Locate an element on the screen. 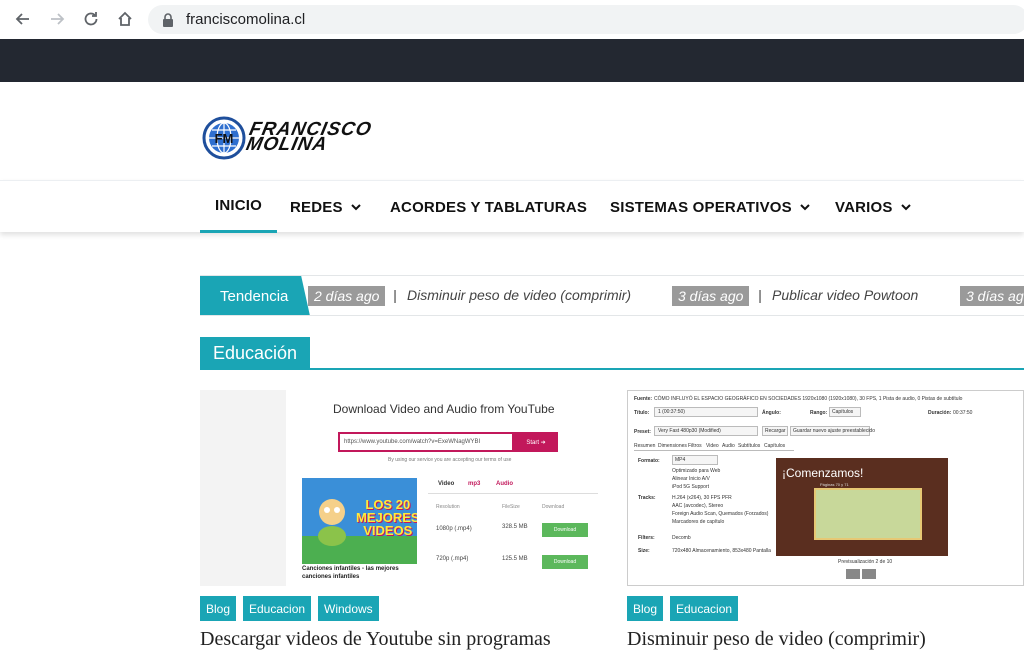  thumb-track: Foreign Audio Scan, Quemados (Forzados) is located at coordinates (720, 514).